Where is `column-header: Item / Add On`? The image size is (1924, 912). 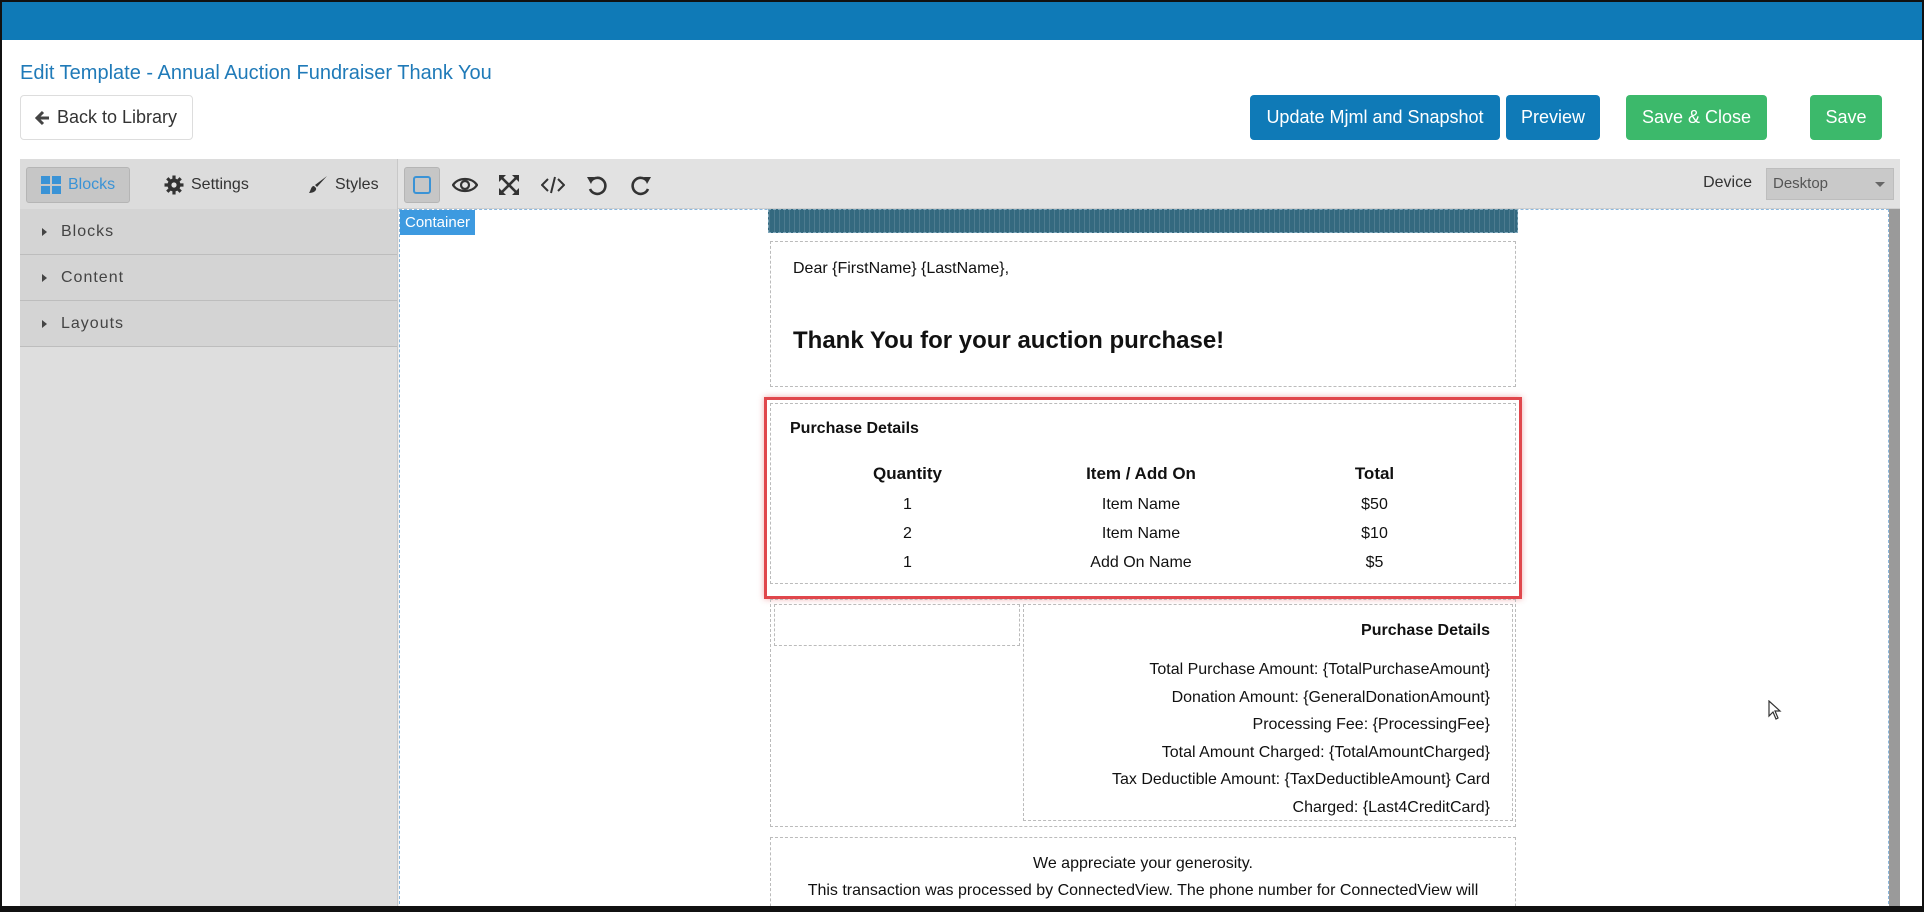
column-header: Item / Add On is located at coordinates (1141, 473).